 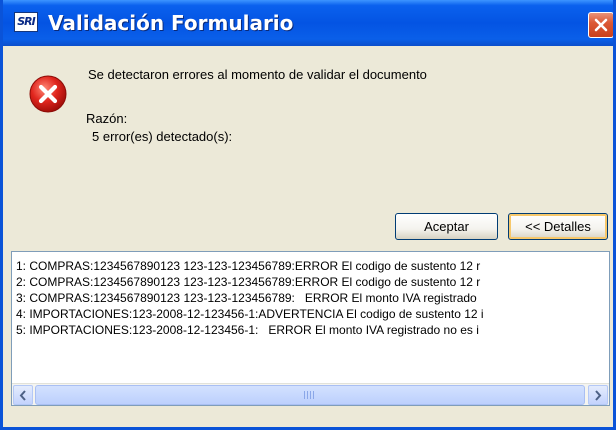 I want to click on window-title: Validación Formulario, so click(x=171, y=23).